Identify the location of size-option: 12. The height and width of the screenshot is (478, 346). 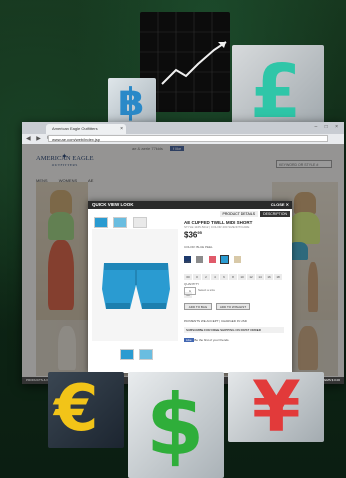
(251, 277).